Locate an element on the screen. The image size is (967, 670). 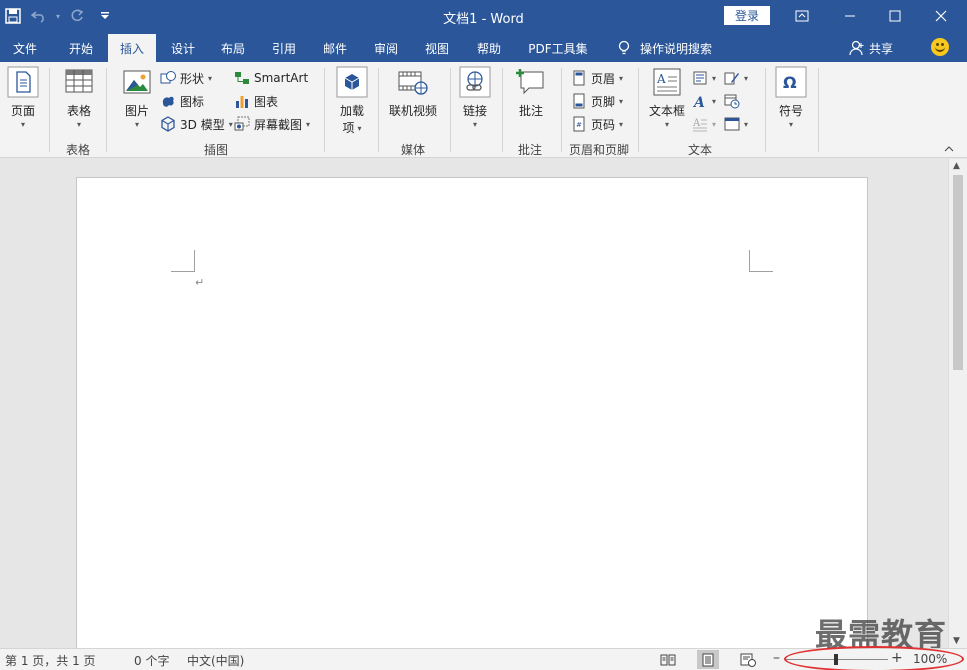
tab-design: 设计 is located at coordinates (183, 48).